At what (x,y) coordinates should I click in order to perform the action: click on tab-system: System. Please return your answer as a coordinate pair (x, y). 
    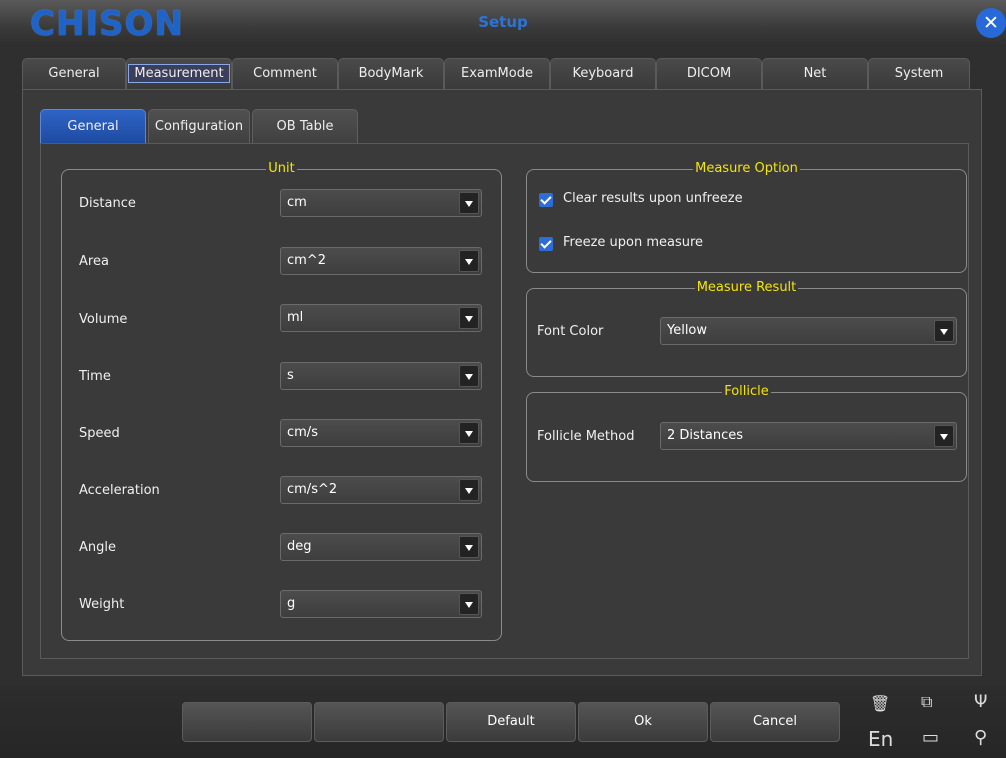
    Looking at the image, I should click on (919, 73).